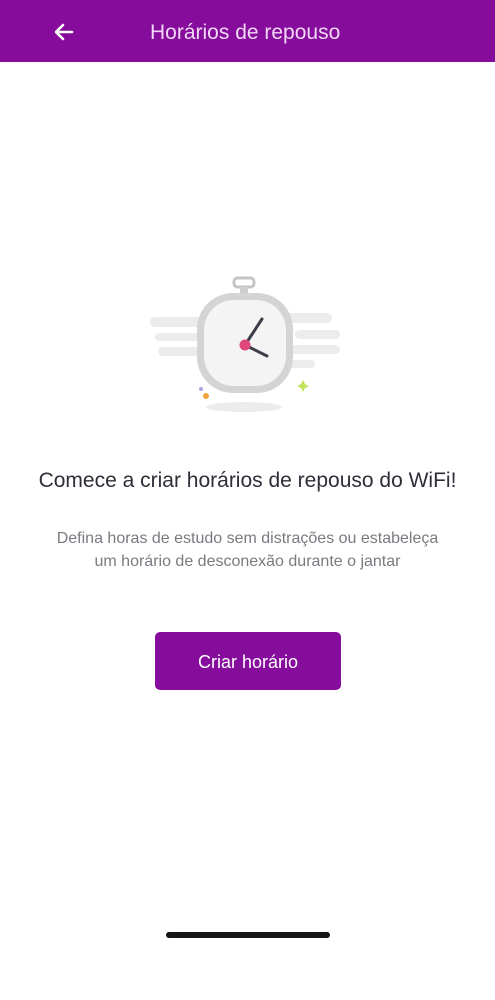 Image resolution: width=495 pixels, height=1000 pixels. What do you see at coordinates (248, 661) in the screenshot?
I see `create-schedule-button: Criar horário` at bounding box center [248, 661].